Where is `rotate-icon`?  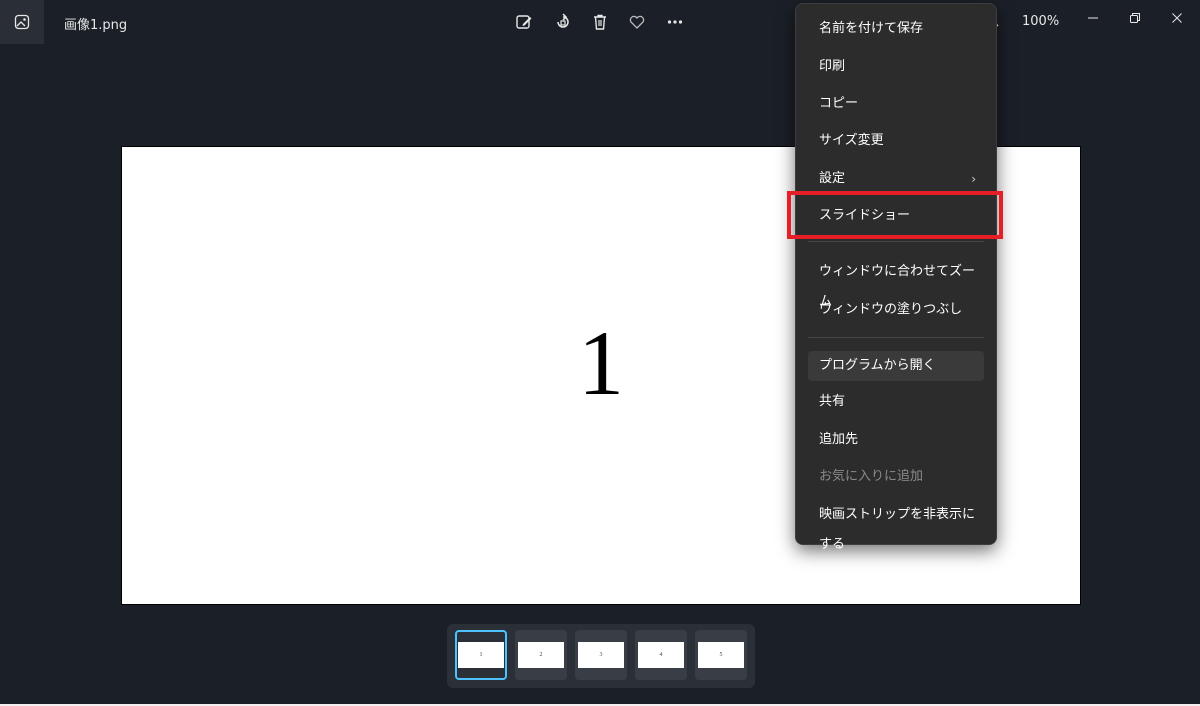
rotate-icon is located at coordinates (563, 20).